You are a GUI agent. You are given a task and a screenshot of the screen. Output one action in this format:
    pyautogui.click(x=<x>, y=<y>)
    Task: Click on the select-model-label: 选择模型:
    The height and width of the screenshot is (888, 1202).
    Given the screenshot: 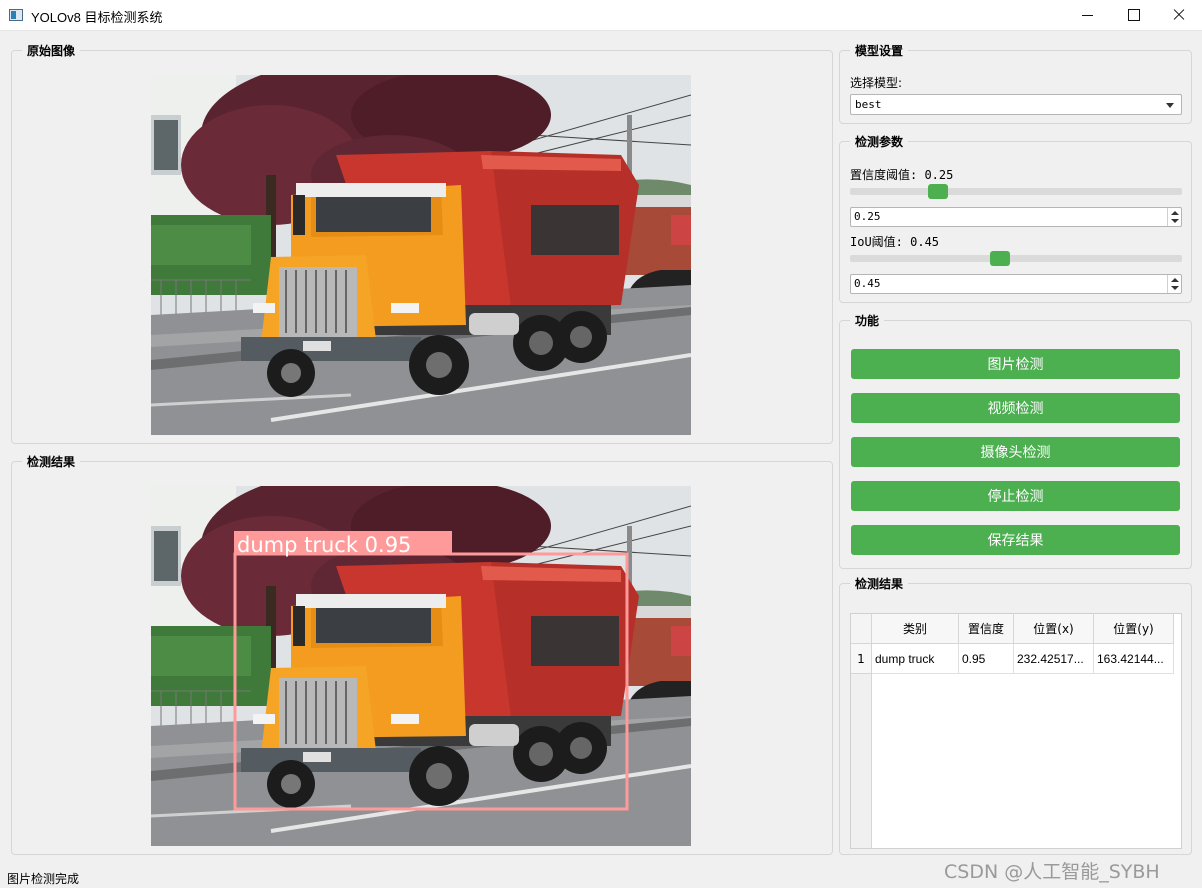 What is the action you would take?
    pyautogui.click(x=876, y=83)
    